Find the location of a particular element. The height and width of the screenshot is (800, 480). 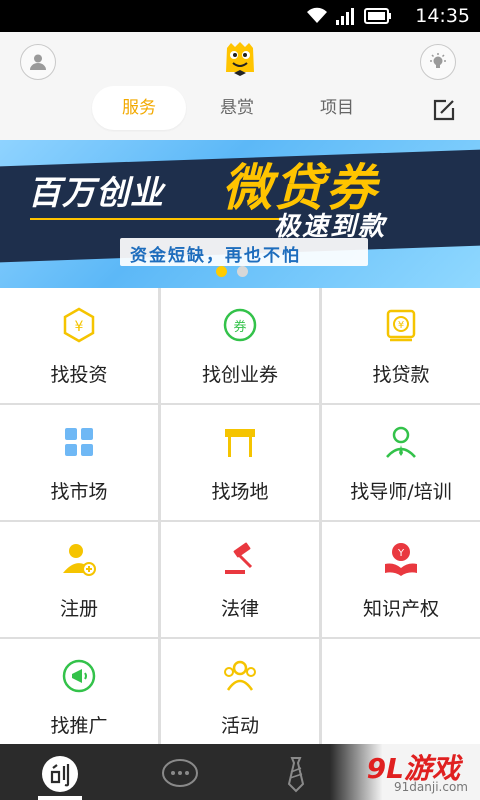

service-label: 知识产权 is located at coordinates (400, 609).